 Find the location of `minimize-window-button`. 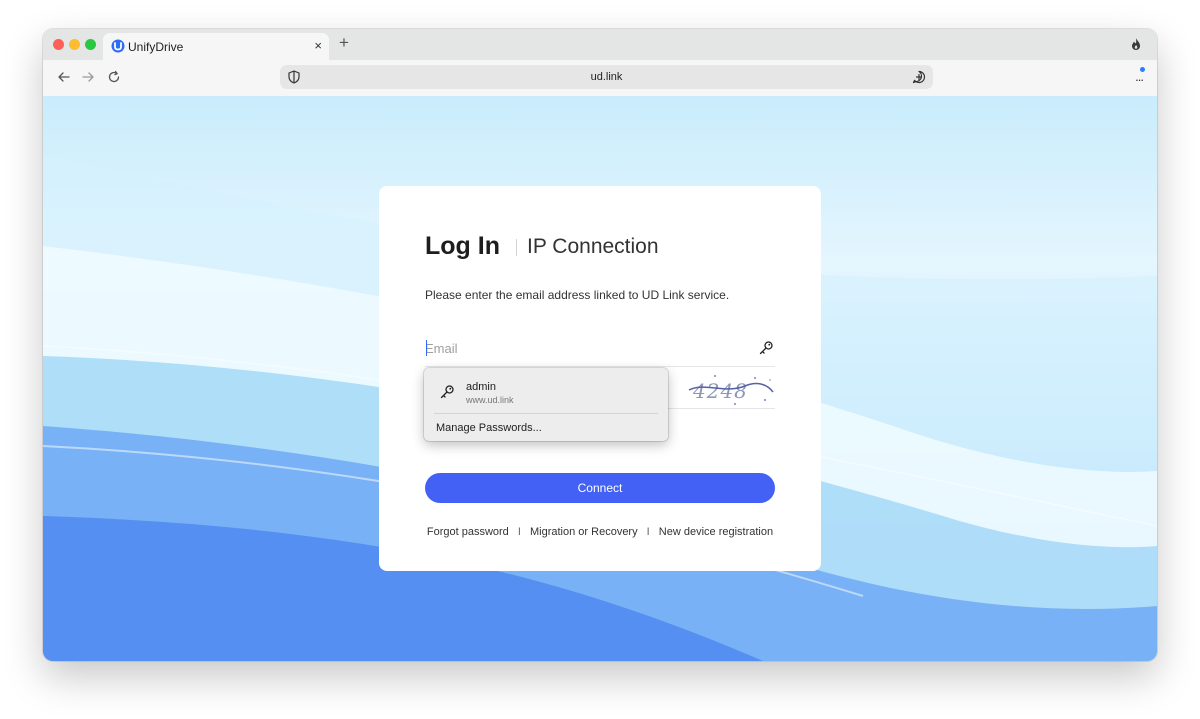

minimize-window-button is located at coordinates (74, 44).